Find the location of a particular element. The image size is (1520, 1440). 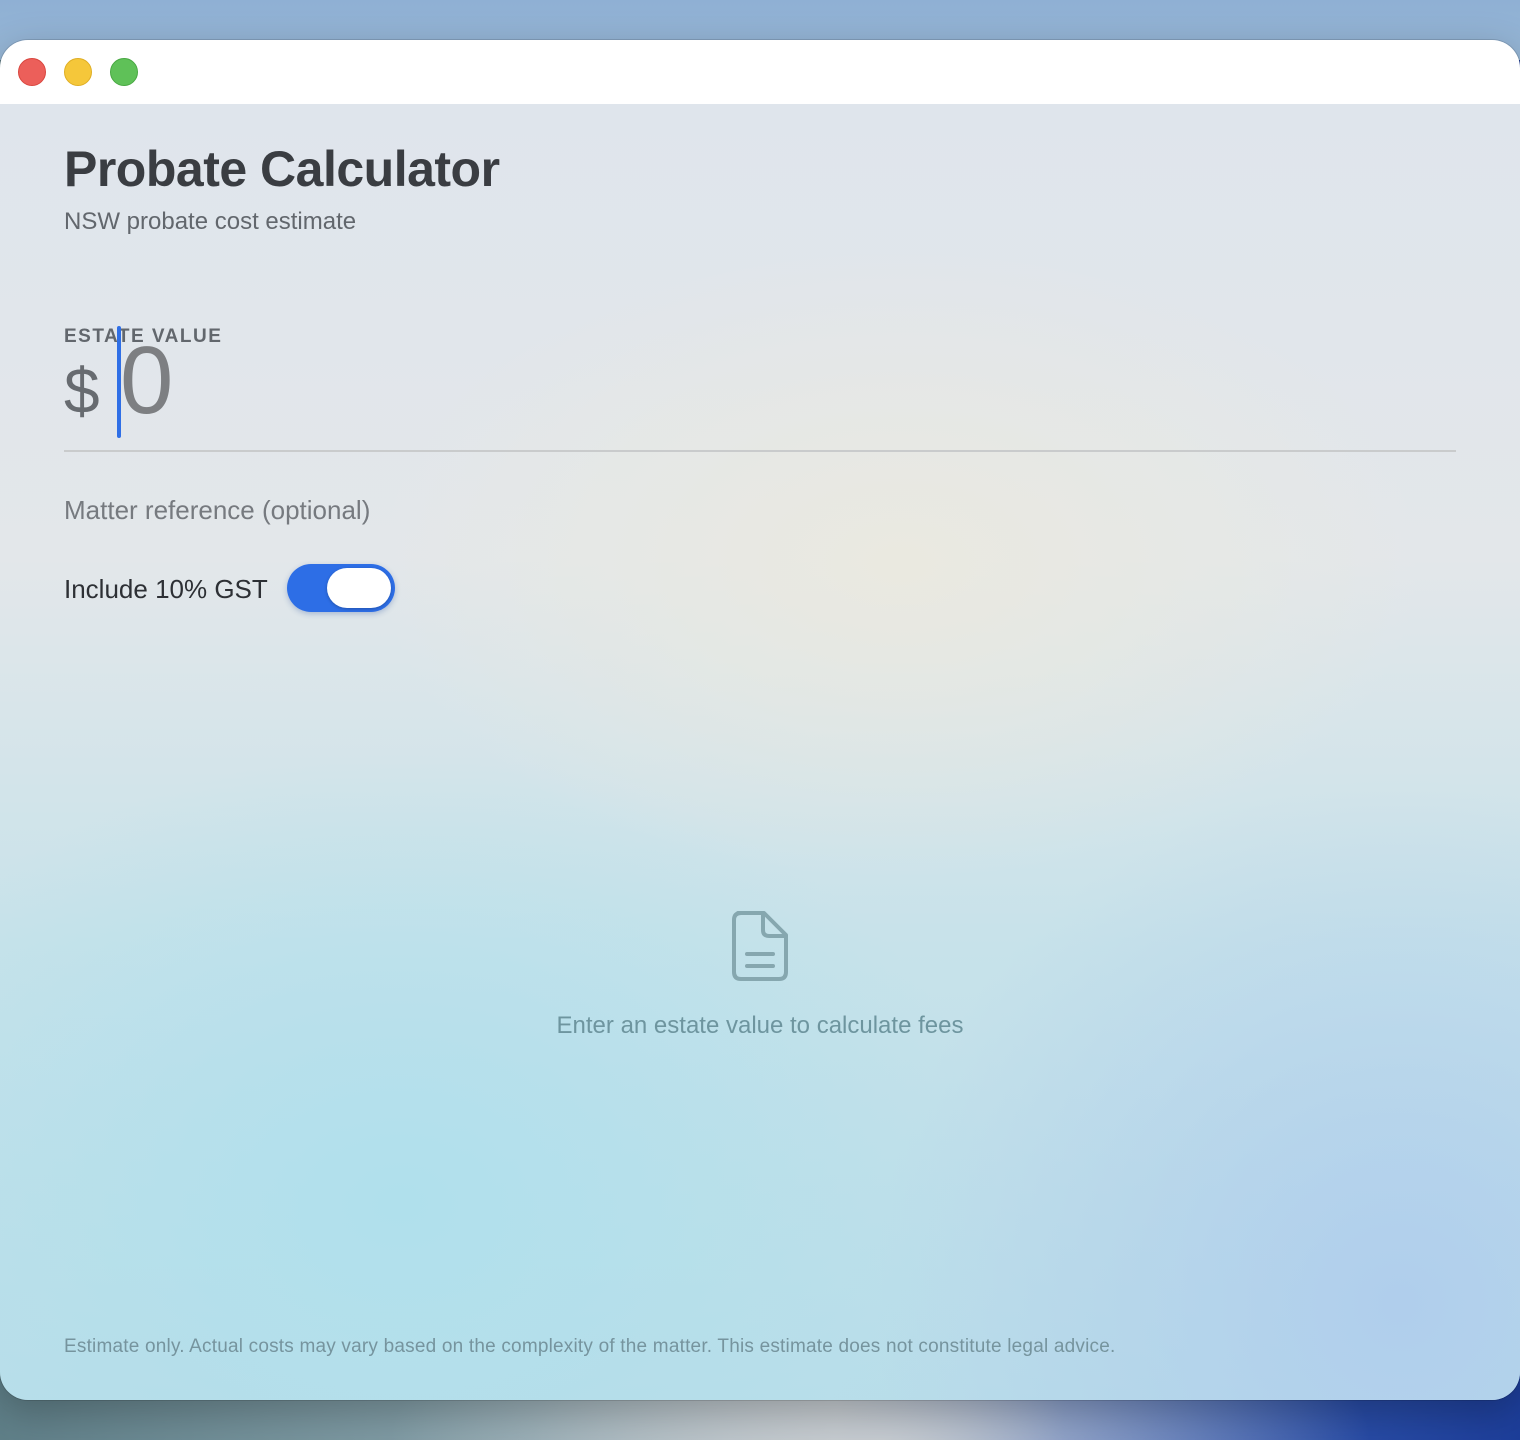

currency-symbol: $ is located at coordinates (82, 391).